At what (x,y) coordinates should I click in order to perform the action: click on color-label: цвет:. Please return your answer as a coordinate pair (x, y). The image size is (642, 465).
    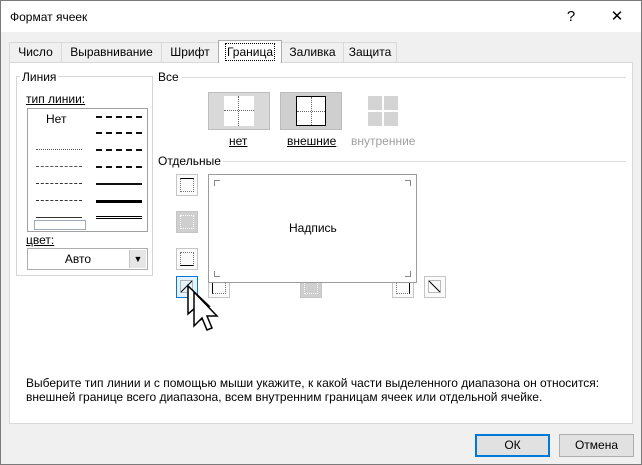
    Looking at the image, I should click on (40, 240).